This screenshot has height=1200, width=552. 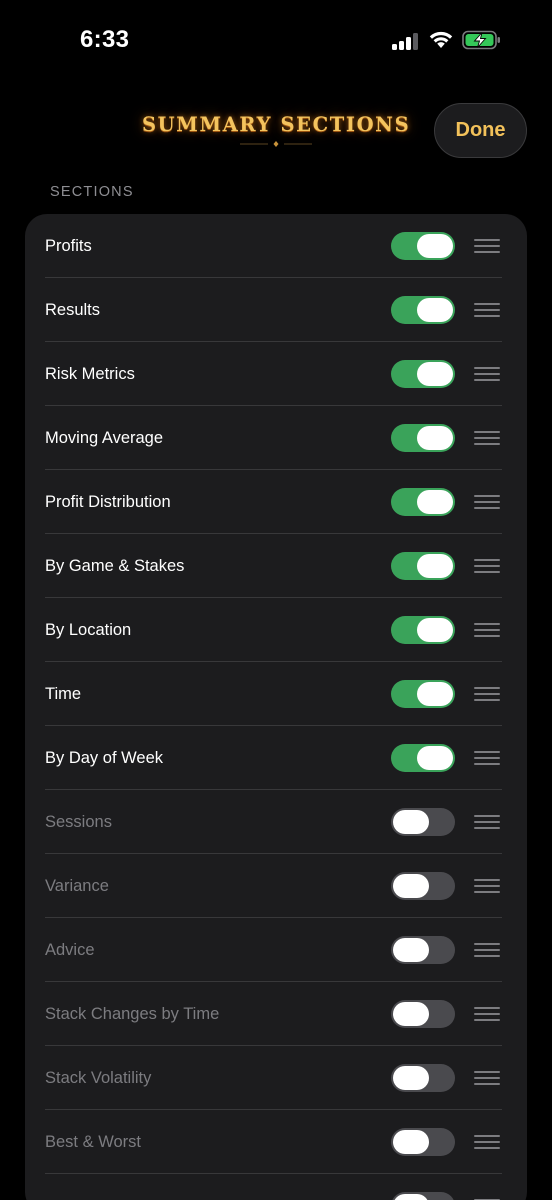 I want to click on list-item: Profits, so click(x=276, y=246).